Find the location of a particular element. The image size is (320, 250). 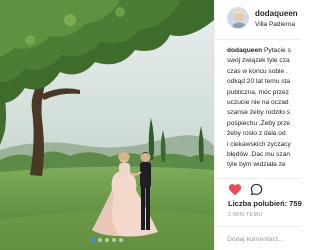

caption-line: szanse żeby rodziło s is located at coordinates (259, 113).